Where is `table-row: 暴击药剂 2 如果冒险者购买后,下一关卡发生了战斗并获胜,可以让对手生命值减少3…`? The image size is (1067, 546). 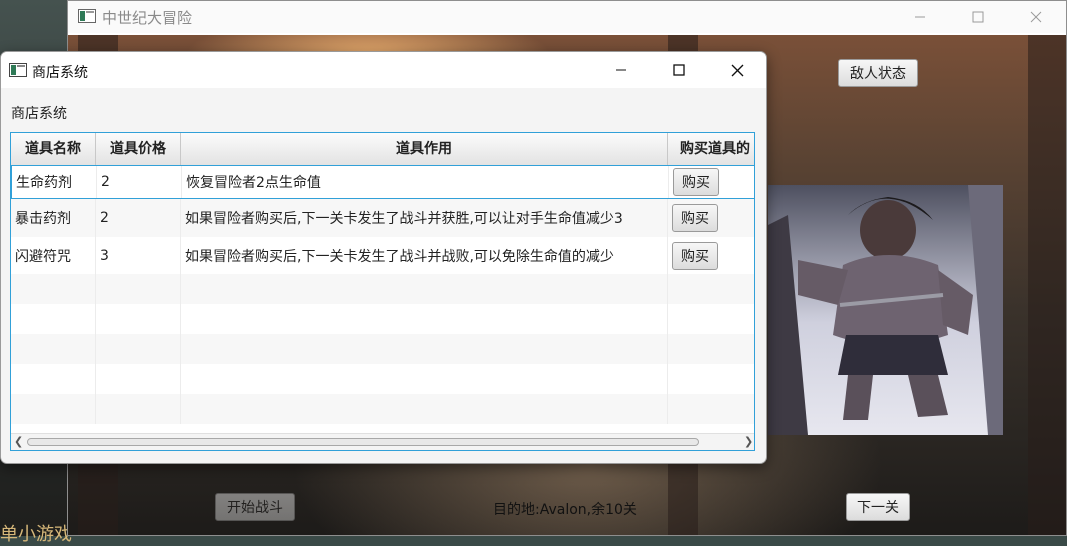
table-row: 暴击药剂 2 如果冒险者购买后,下一关卡发生了战斗并获胜,可以让对手生命值减少3… is located at coordinates (382, 218).